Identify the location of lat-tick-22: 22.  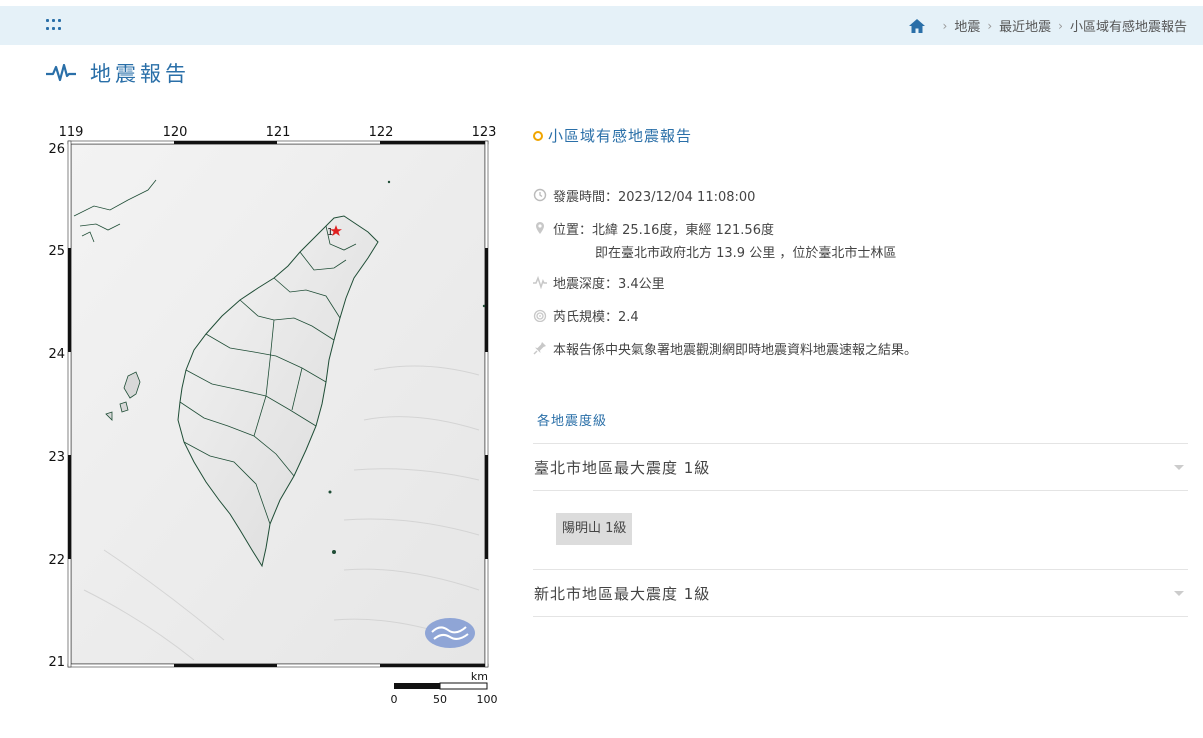
(56, 560).